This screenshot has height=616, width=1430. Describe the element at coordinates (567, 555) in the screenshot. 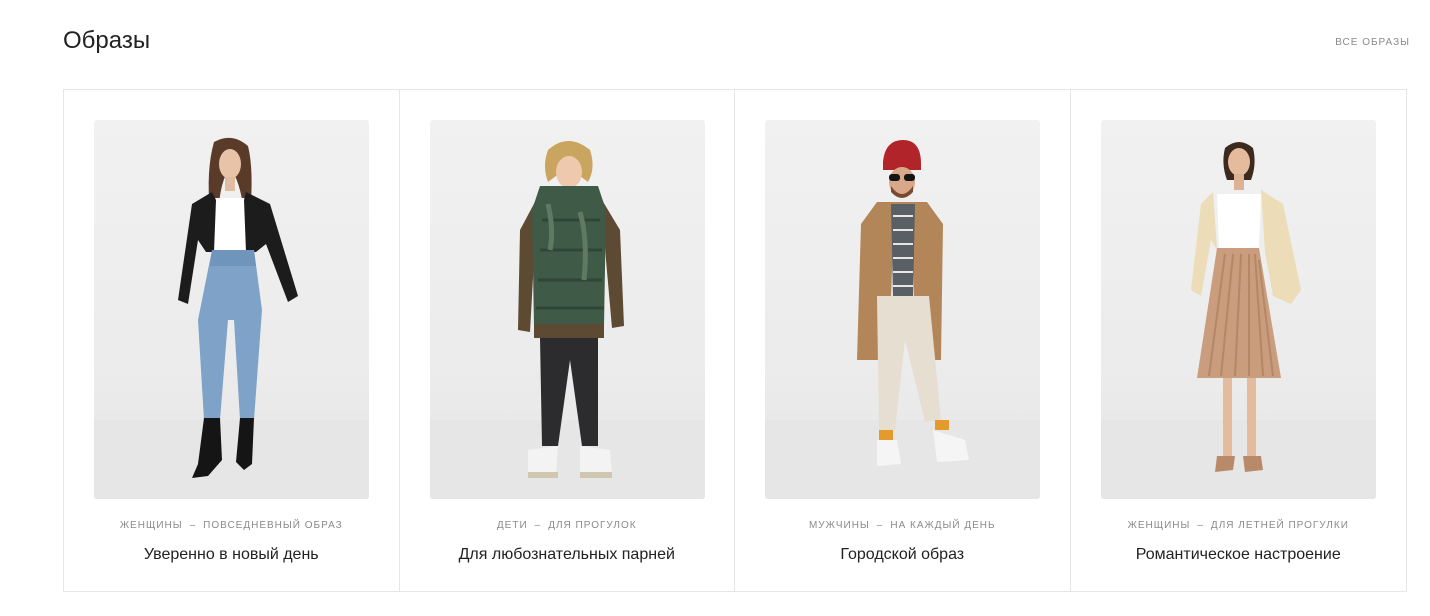

I see `look-title: Для любознательных парней` at that location.